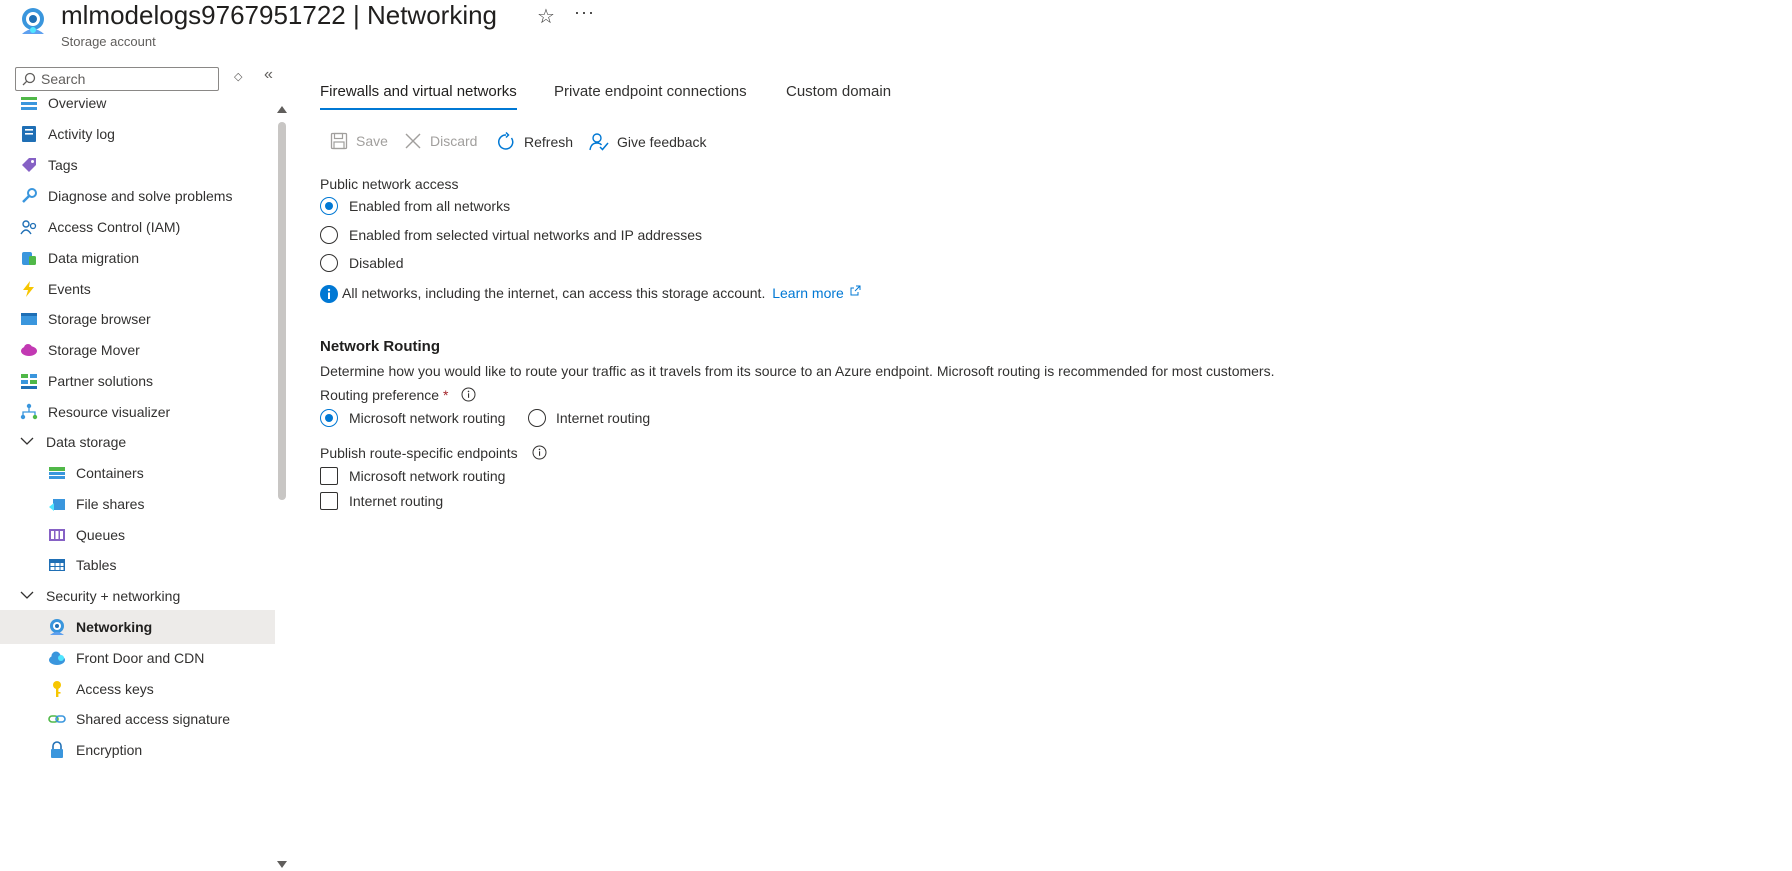  I want to click on sidebar-item-shared-access-signature: Shared access signature, so click(137, 719).